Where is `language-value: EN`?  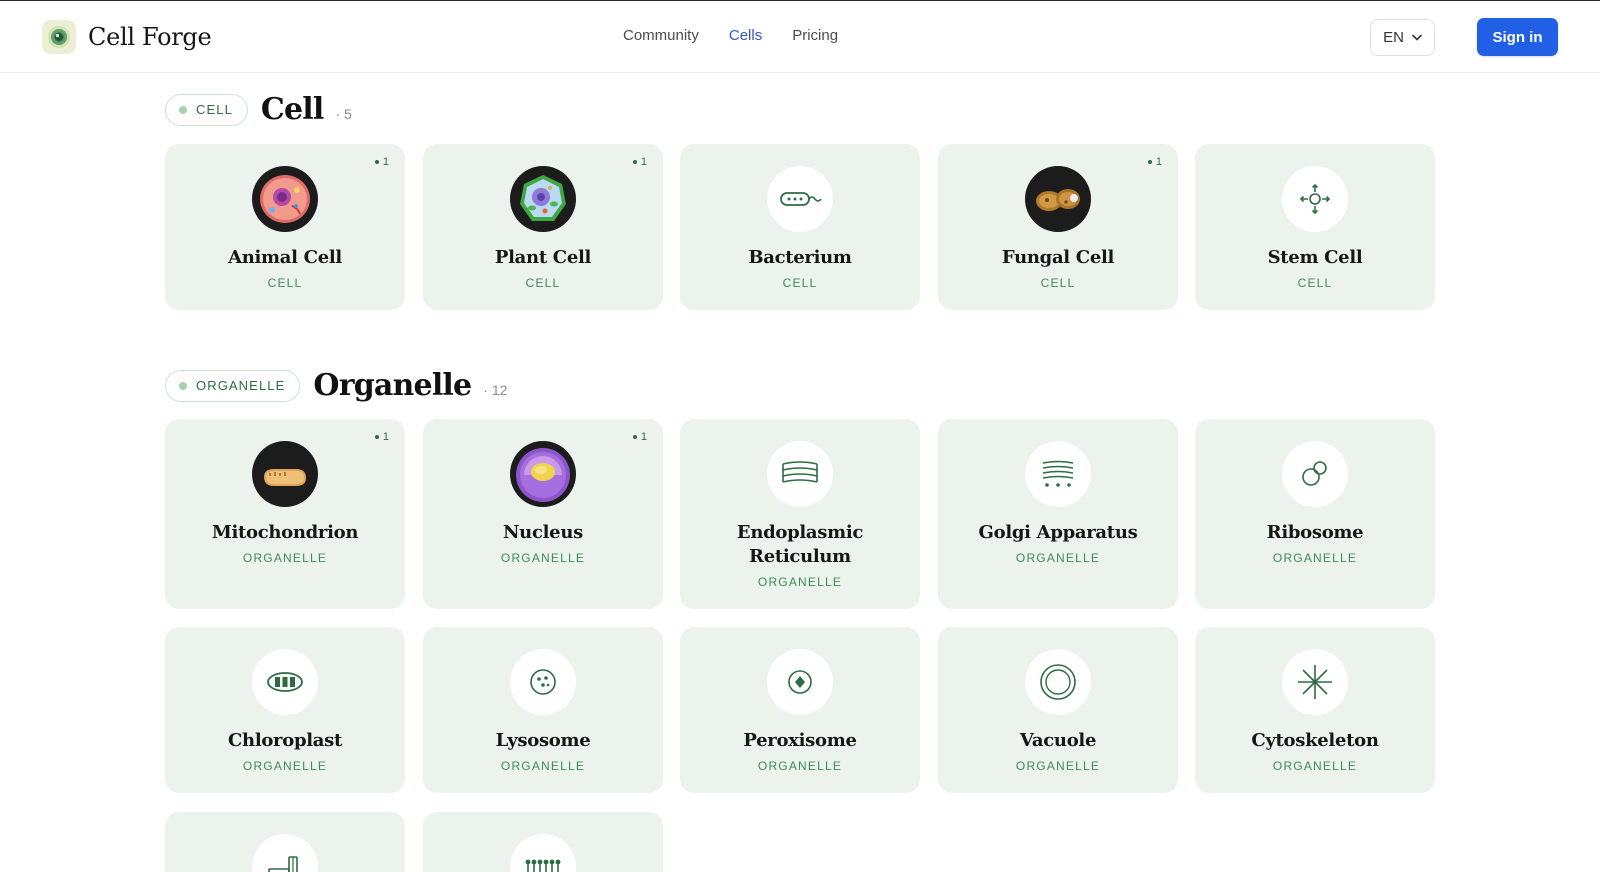
language-value: EN is located at coordinates (1393, 37).